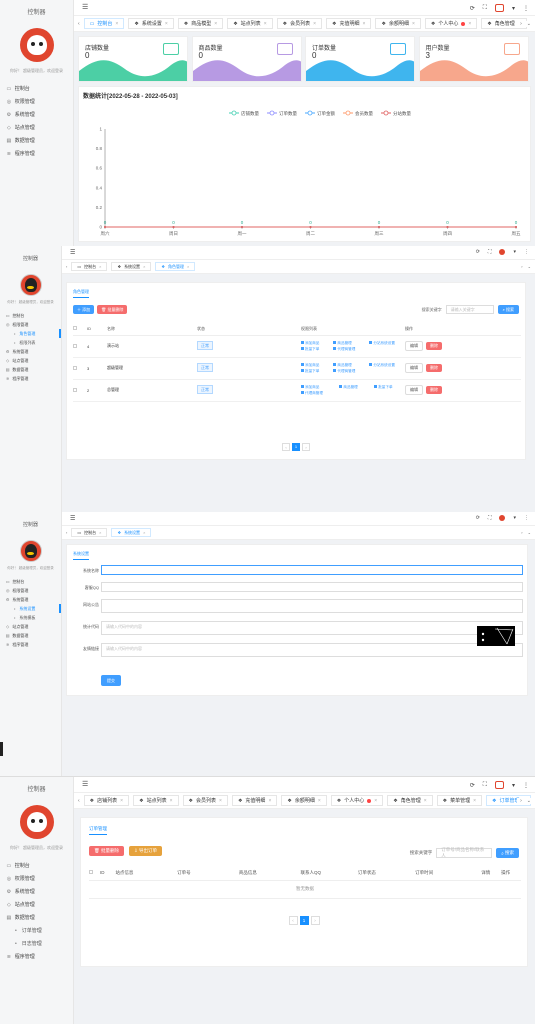 The width and height of the screenshot is (535, 1024). What do you see at coordinates (133, 59) in the screenshot?
I see `stat-card: 店铺数量 0` at bounding box center [133, 59].